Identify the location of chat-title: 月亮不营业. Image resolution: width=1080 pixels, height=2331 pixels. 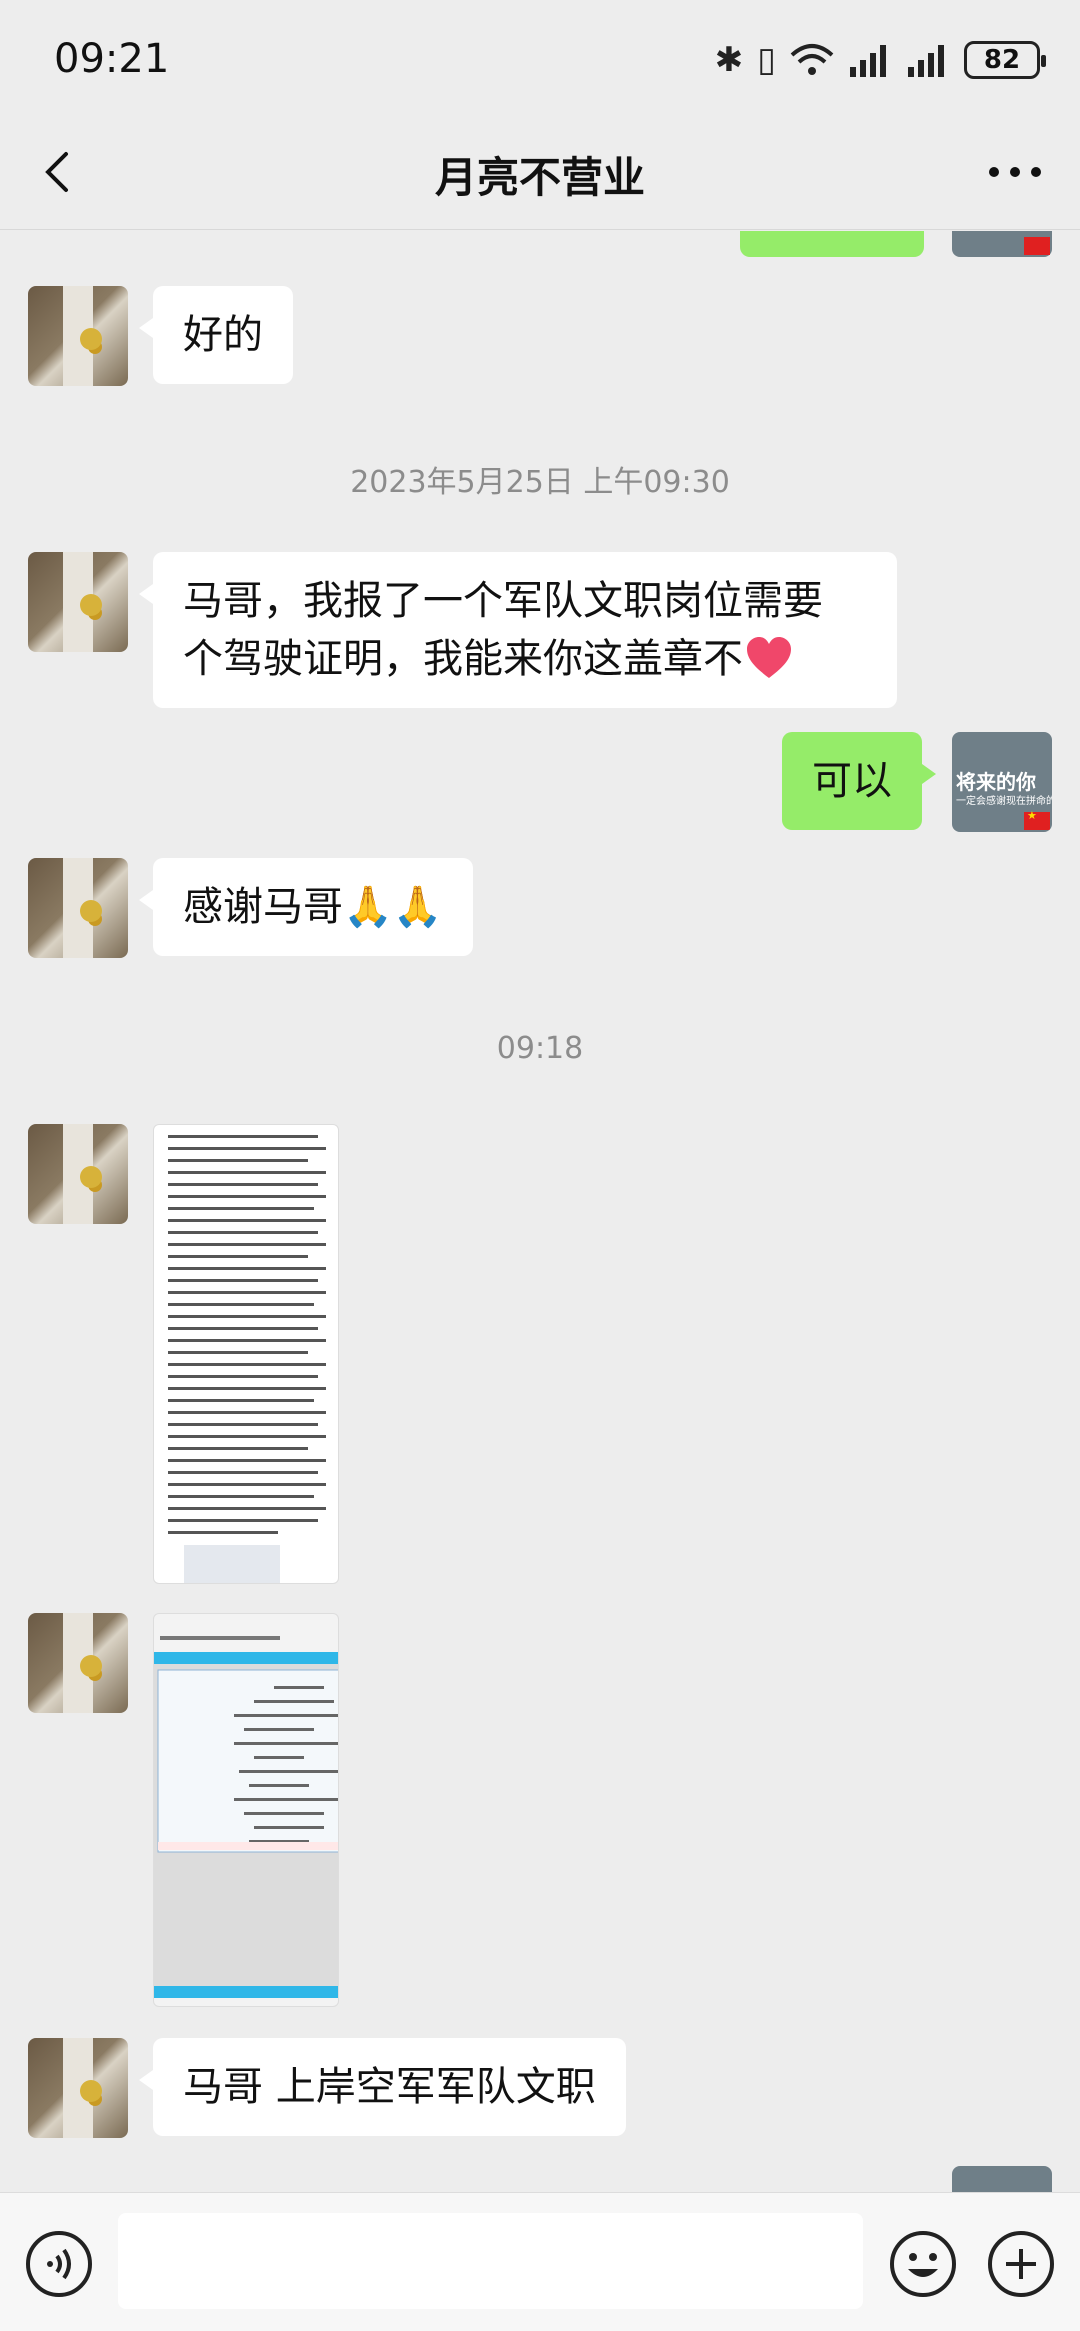
(539, 177).